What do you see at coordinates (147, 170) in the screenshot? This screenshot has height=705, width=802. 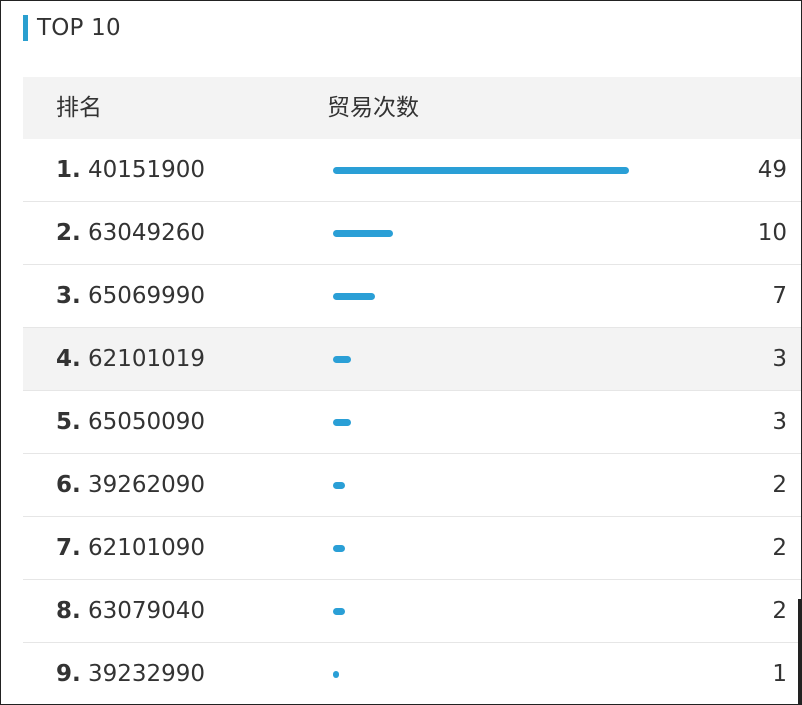 I see `hs-code: 40151900` at bounding box center [147, 170].